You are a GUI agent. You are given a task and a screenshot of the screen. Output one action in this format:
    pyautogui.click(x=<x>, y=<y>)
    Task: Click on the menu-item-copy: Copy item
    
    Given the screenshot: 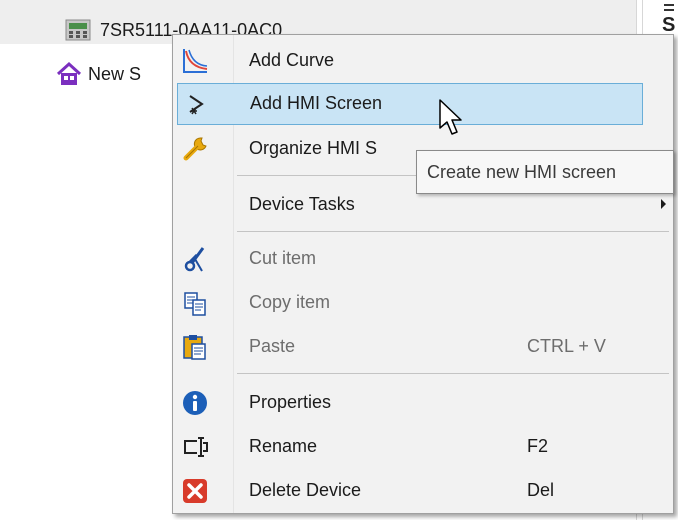 What is the action you would take?
    pyautogui.click(x=423, y=303)
    